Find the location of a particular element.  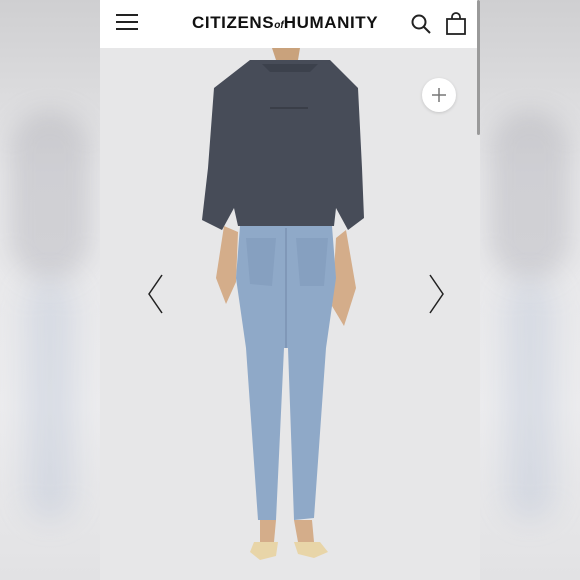

chevron-right-icon is located at coordinates (436, 294).